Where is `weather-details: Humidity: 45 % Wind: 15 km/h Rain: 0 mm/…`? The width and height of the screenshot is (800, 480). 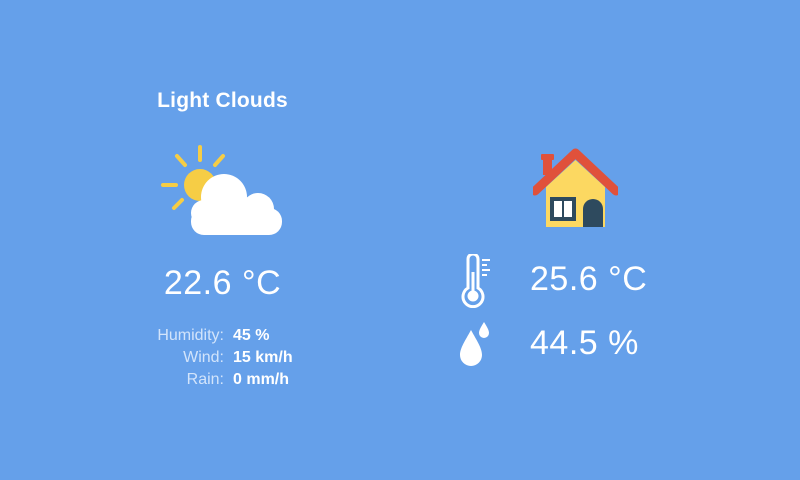 weather-details: Humidity: 45 % Wind: 15 km/h Rain: 0 mm/… is located at coordinates (222, 358).